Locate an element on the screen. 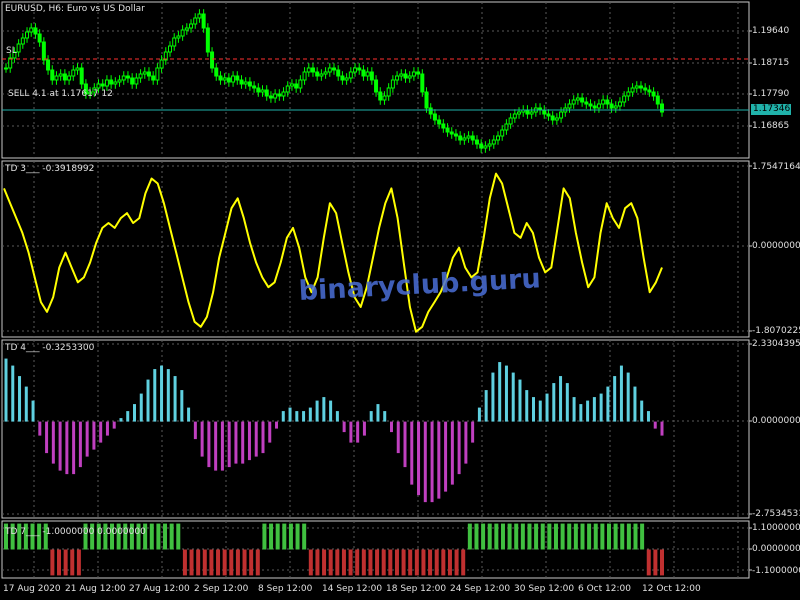 Image resolution: width=800 pixels, height=600 pixels. time-label-8: 30 Sep 12:00 is located at coordinates (544, 589).